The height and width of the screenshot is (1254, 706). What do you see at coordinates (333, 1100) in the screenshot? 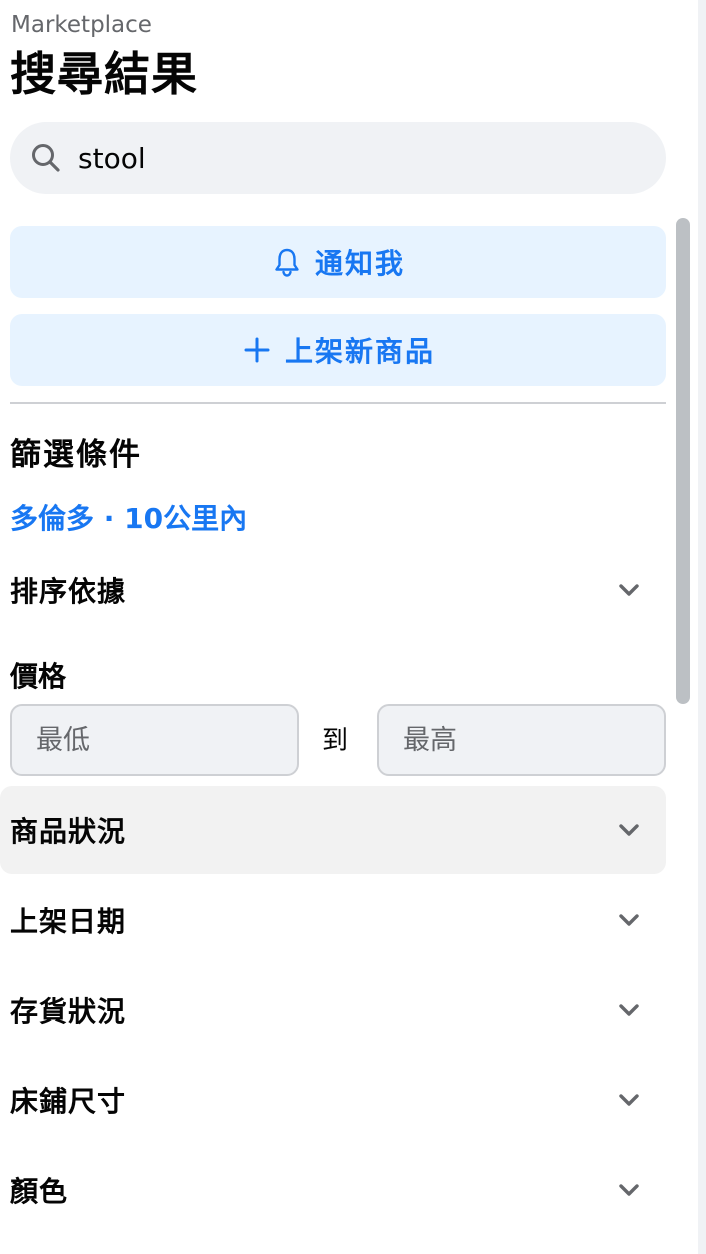
I see `bed-size-filter: 床鋪尺寸` at bounding box center [333, 1100].